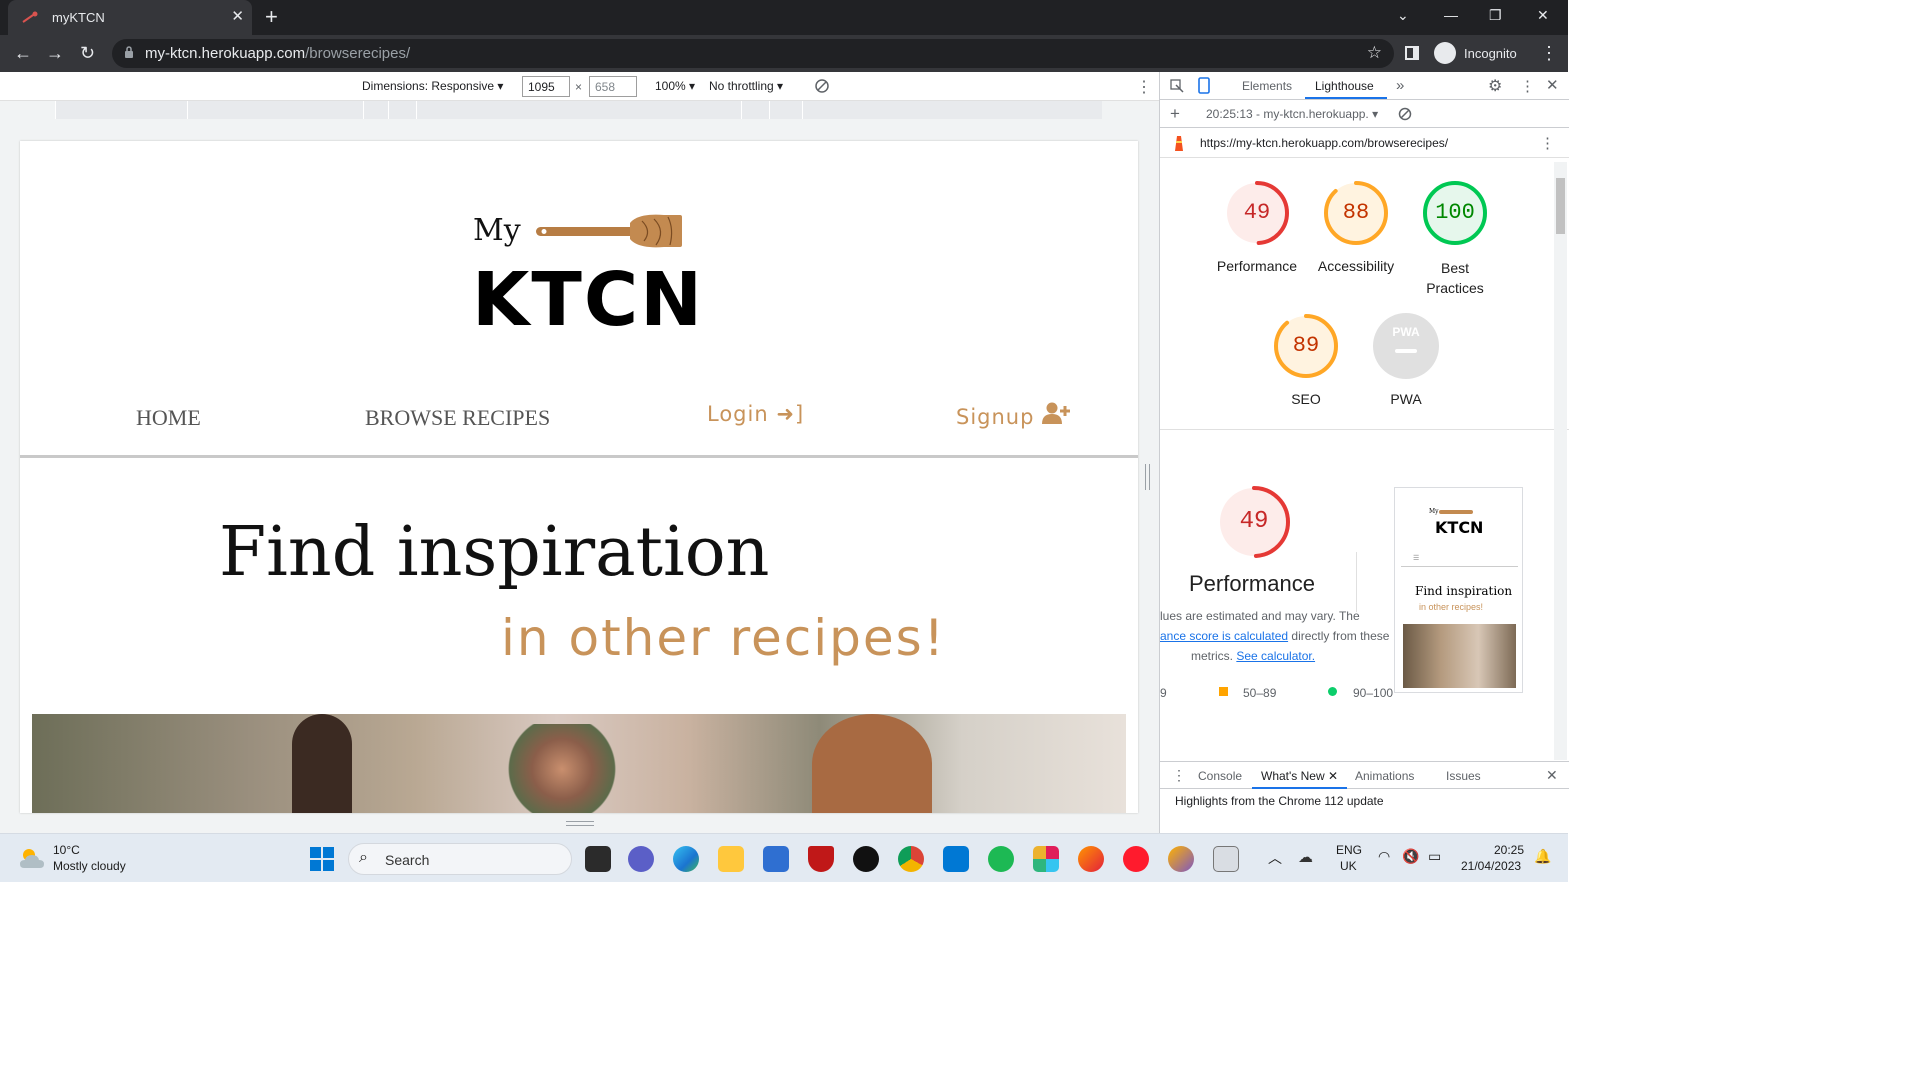 Image resolution: width=1920 pixels, height=1080 pixels. Describe the element at coordinates (1333, 776) in the screenshot. I see `whats-new-close-icon: ✕` at that location.